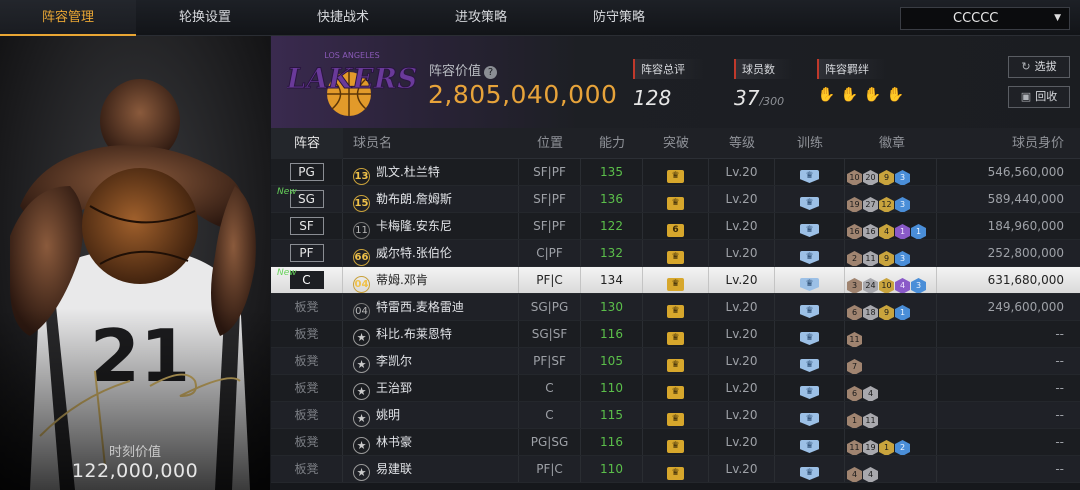  What do you see at coordinates (854, 366) in the screenshot?
I see `badge-icon: 7` at bounding box center [854, 366].